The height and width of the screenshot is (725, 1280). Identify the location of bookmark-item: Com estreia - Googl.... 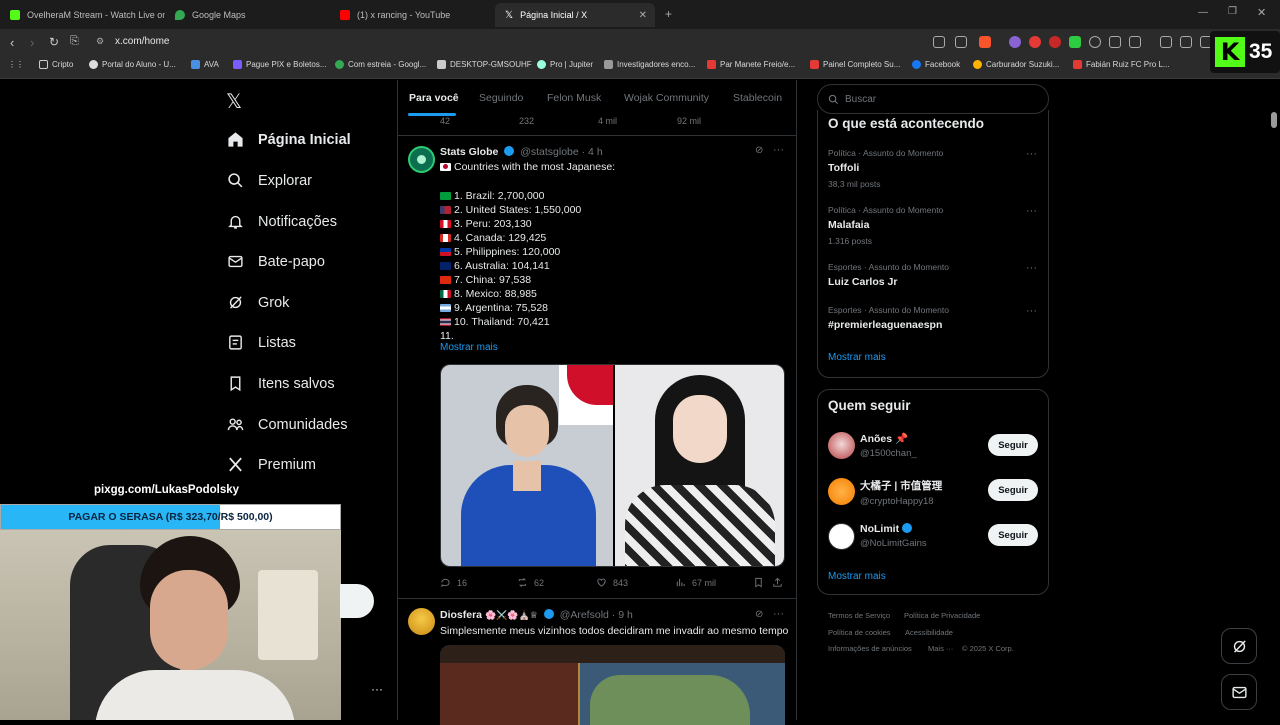
(380, 64).